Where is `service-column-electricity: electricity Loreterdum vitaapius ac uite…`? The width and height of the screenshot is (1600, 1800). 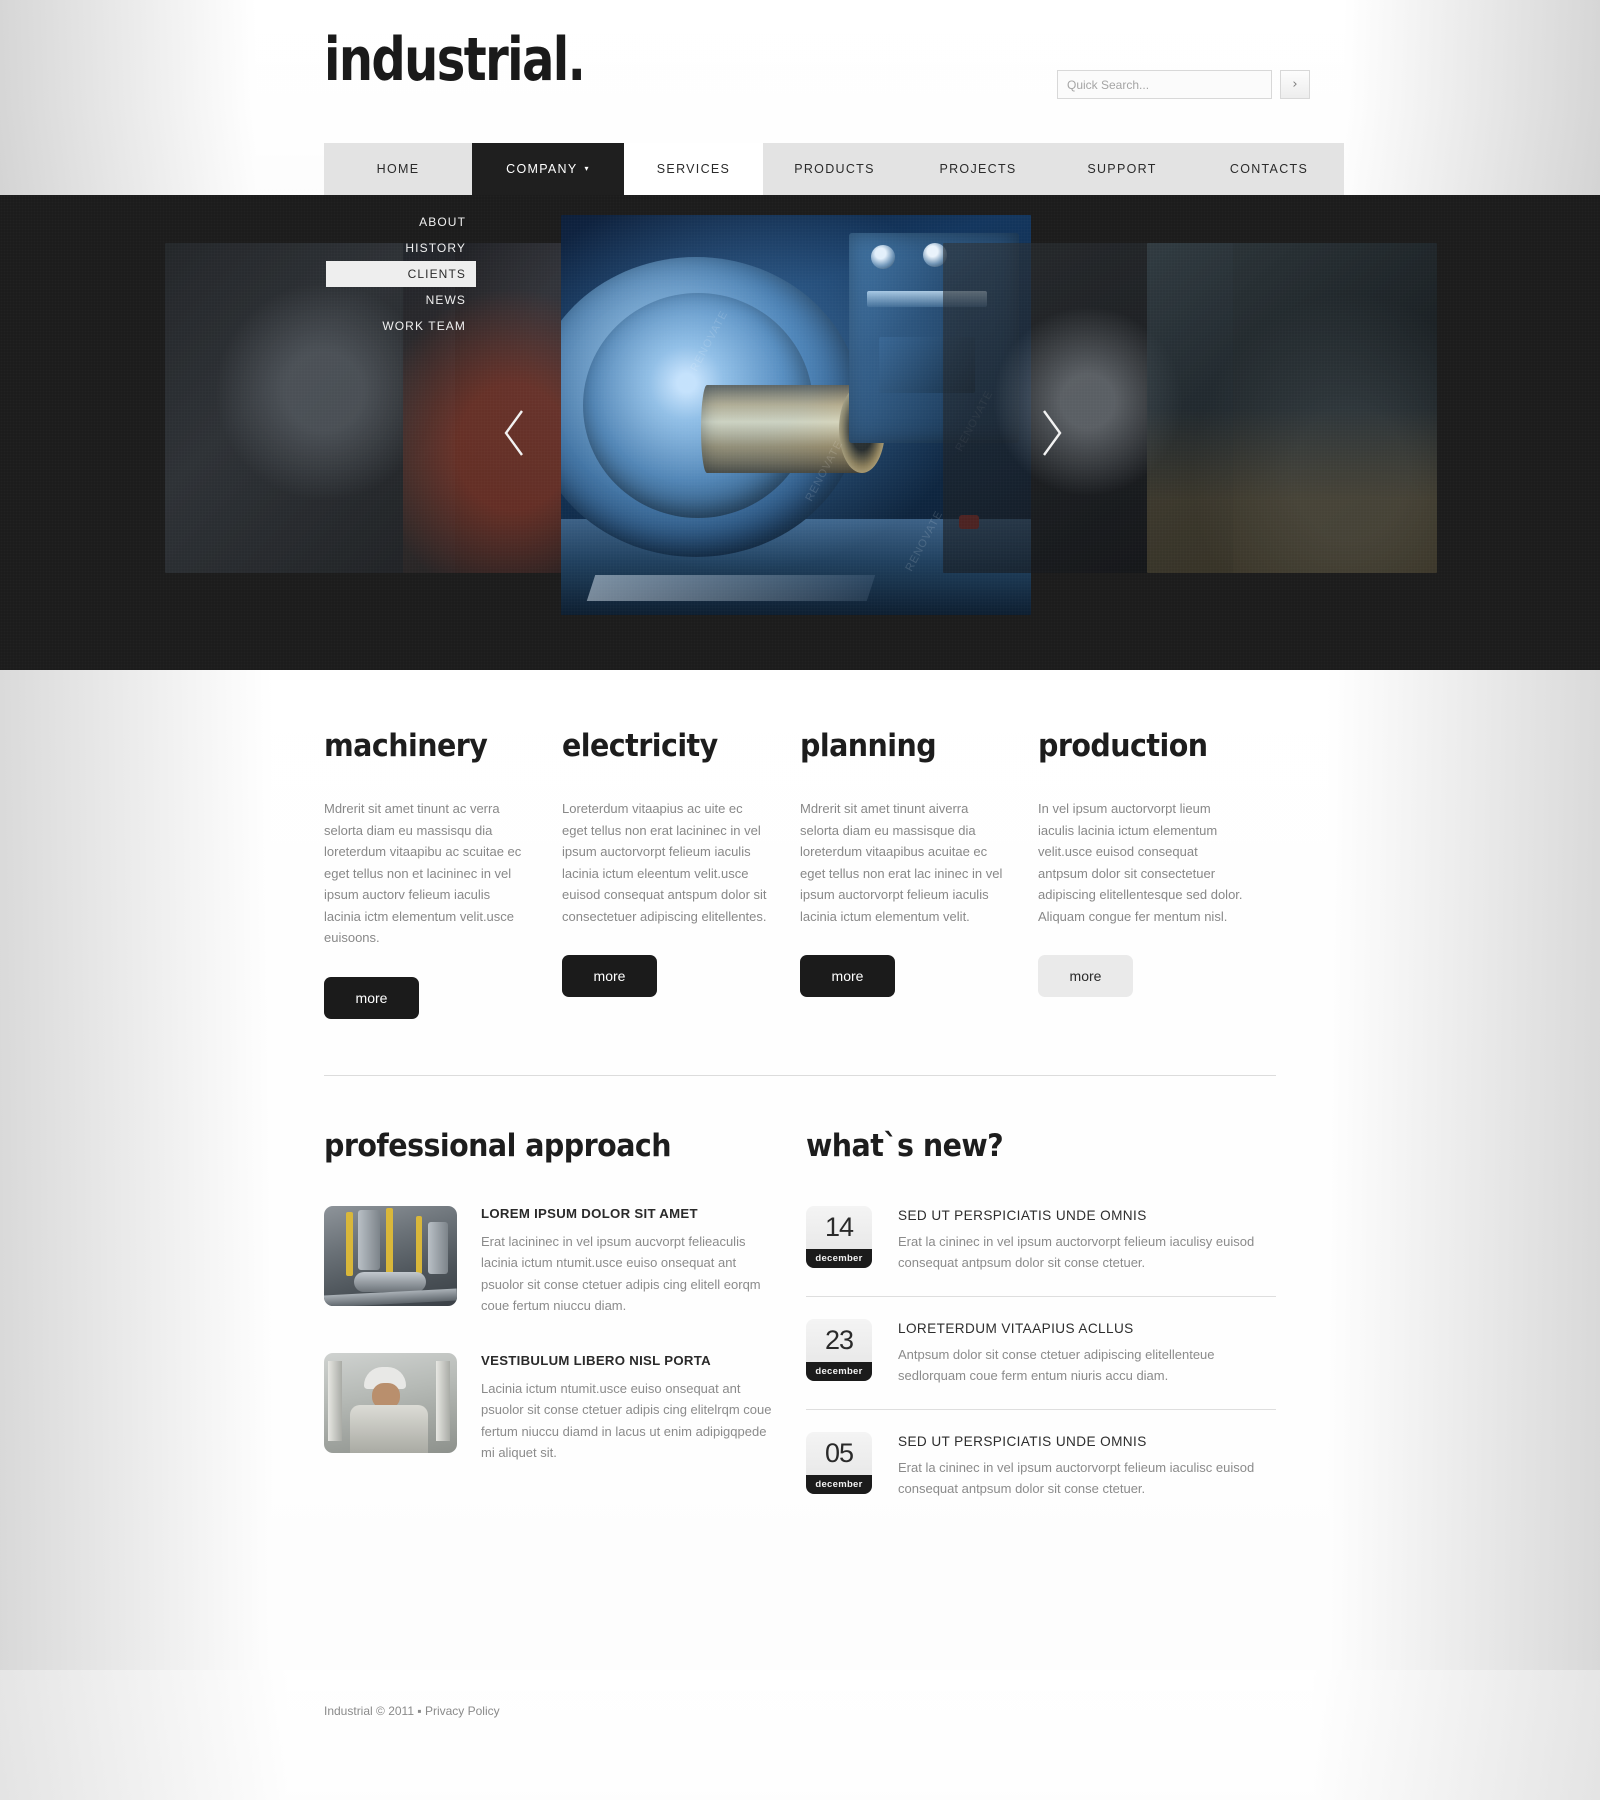 service-column-electricity: electricity Loreterdum vitaapius ac uite… is located at coordinates (681, 873).